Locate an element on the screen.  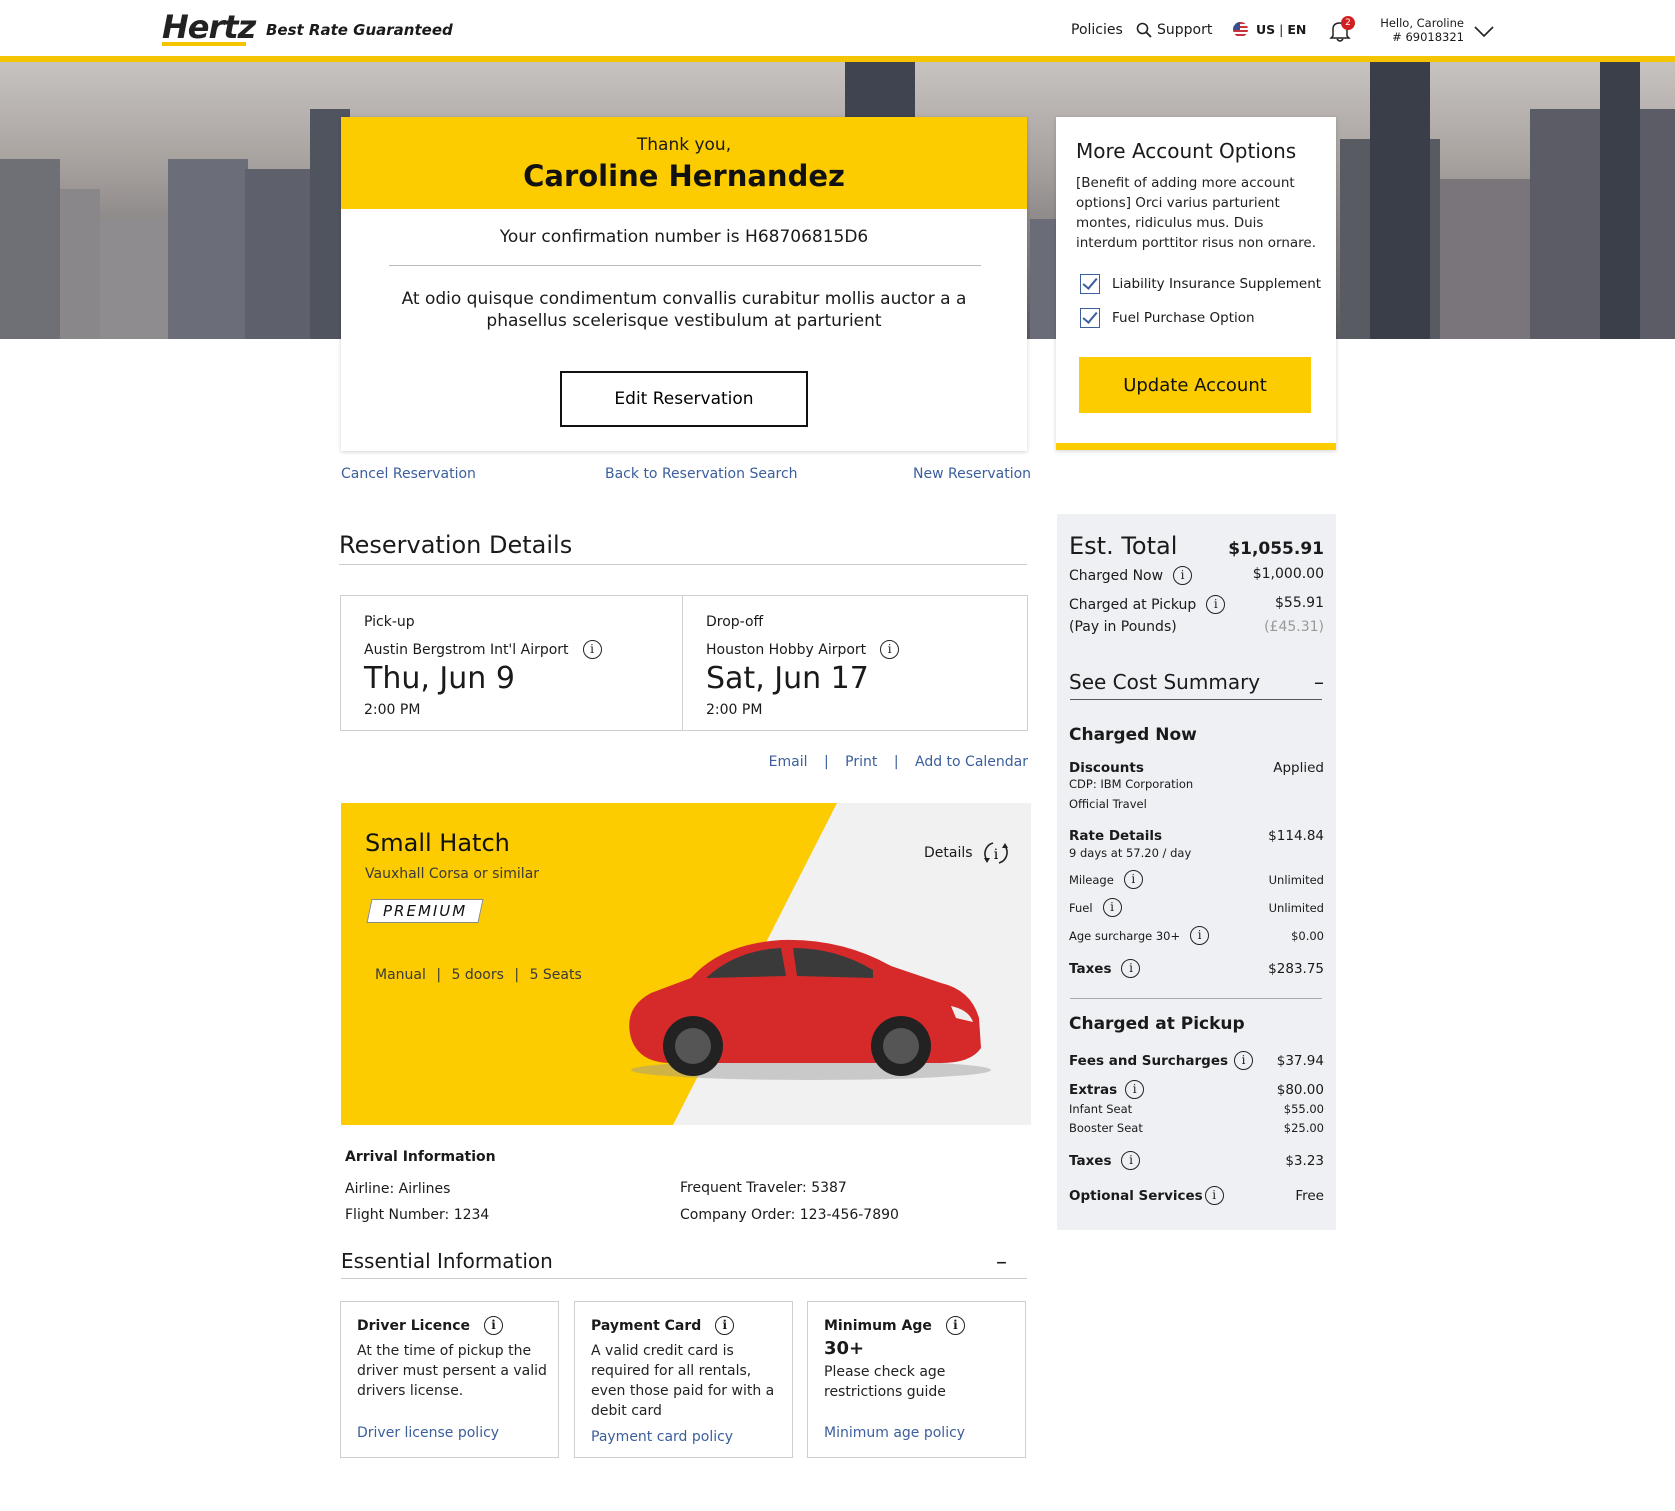
age-label: Age surcharge 30+ is located at coordinates (1125, 935).